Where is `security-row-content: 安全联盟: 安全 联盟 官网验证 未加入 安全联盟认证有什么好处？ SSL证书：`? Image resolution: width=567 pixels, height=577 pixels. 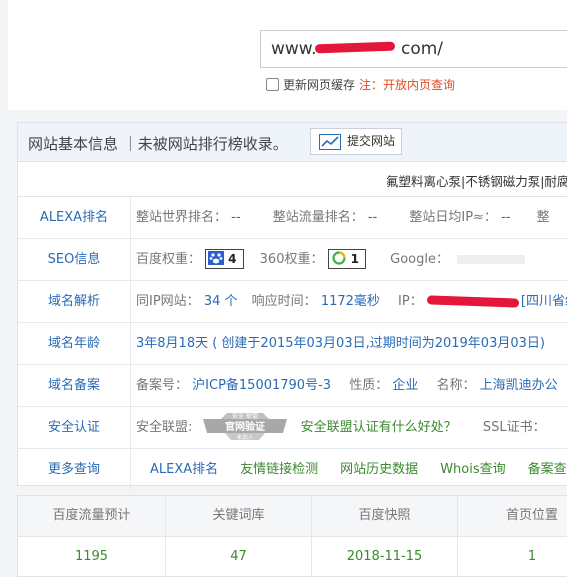 security-row-content: 安全联盟: 安全 联盟 官网验证 未加入 安全联盟认证有什么好处？ SSL证书： is located at coordinates (341, 427).